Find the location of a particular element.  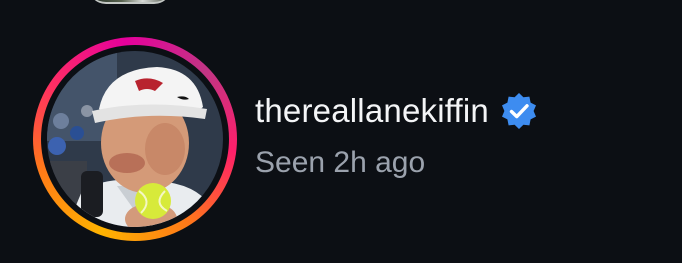

verified-badge-icon is located at coordinates (519, 111).